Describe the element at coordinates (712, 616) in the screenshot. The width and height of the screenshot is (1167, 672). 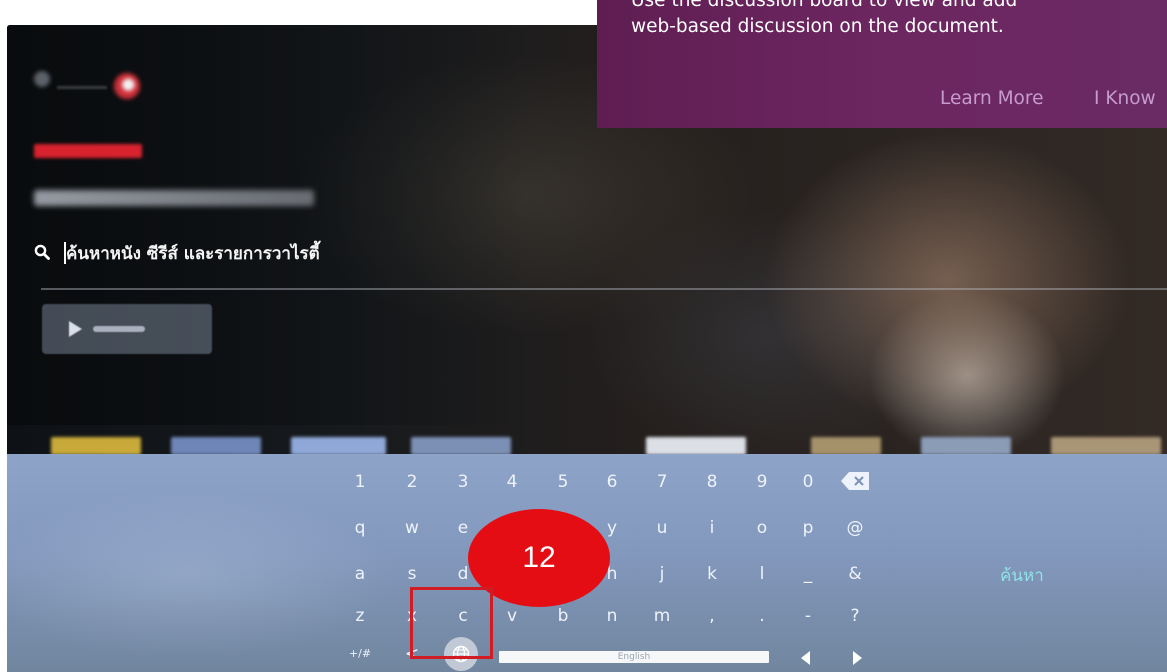
I see `key: ,` at that location.